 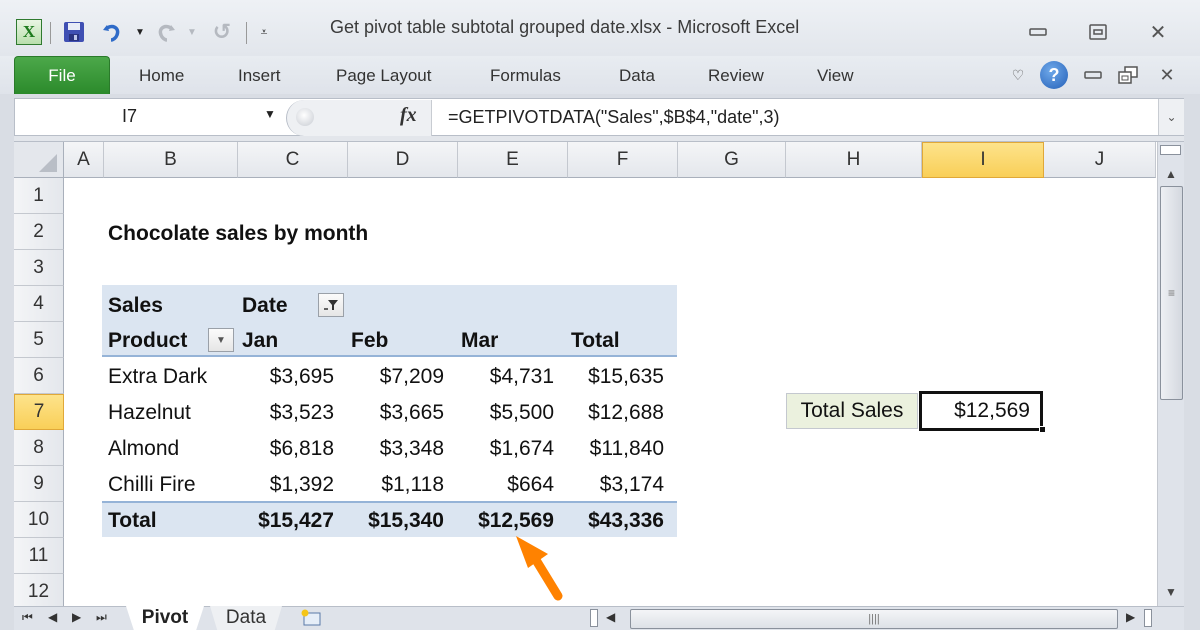 What do you see at coordinates (39, 412) in the screenshot?
I see `row-header-7: 7` at bounding box center [39, 412].